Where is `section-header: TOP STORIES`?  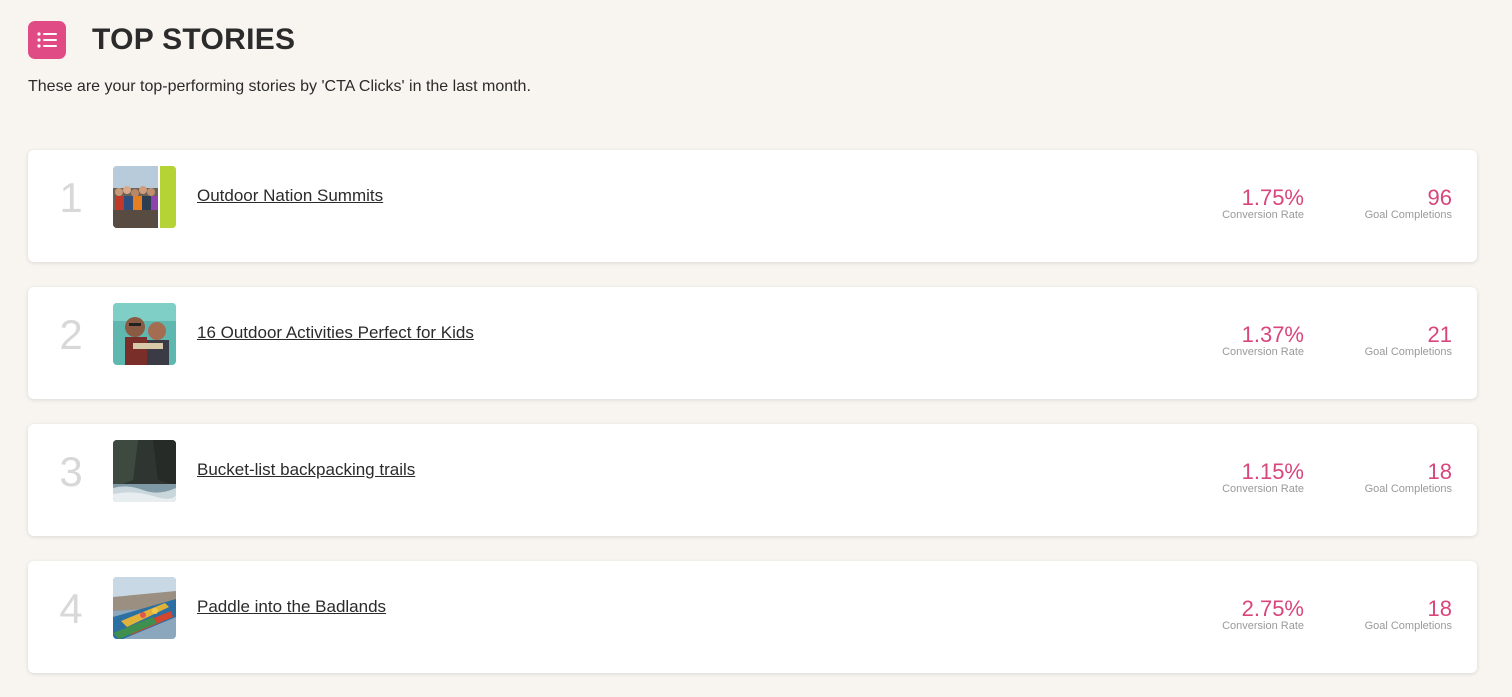 section-header: TOP STORIES is located at coordinates (161, 40).